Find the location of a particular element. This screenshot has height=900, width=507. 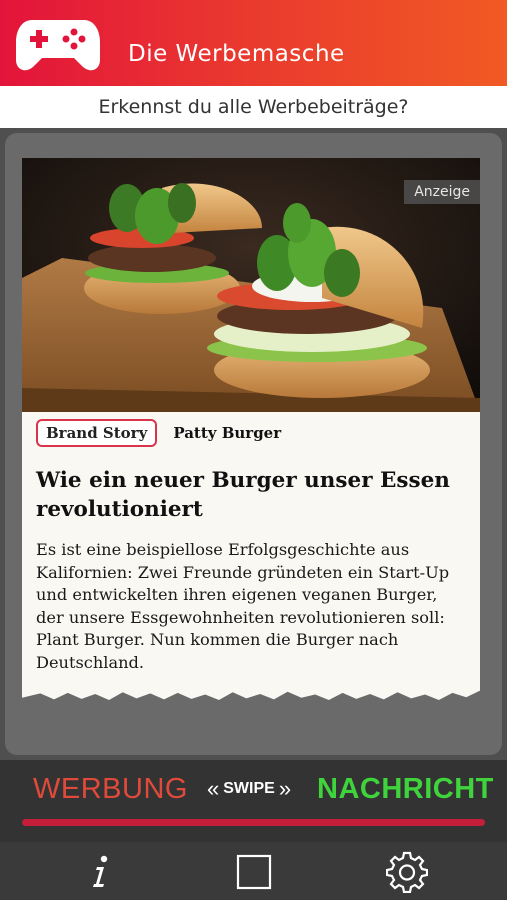

nachricht-label: NACHRICHT is located at coordinates (405, 789).